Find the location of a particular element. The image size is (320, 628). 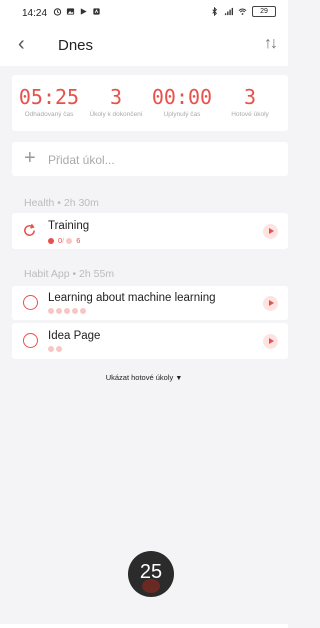

section-header-health: Health • 2h 30m is located at coordinates (61, 203).